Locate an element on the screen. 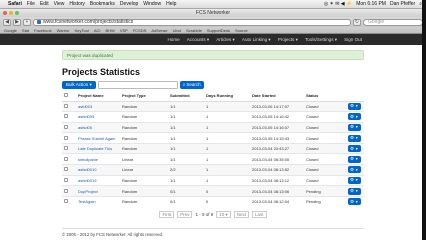  nav-auto-linking: Auto Linking ▾ is located at coordinates (256, 40).